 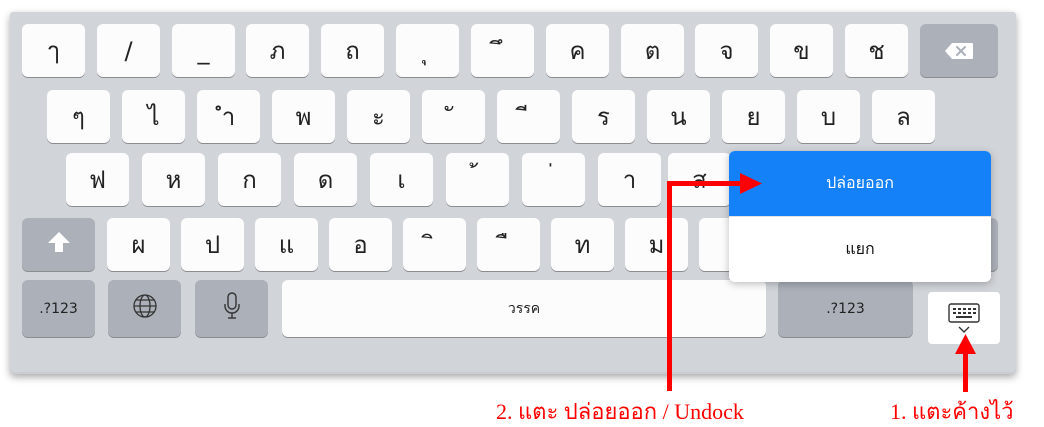 I want to click on space-bar: วรรค, so click(x=524, y=308).